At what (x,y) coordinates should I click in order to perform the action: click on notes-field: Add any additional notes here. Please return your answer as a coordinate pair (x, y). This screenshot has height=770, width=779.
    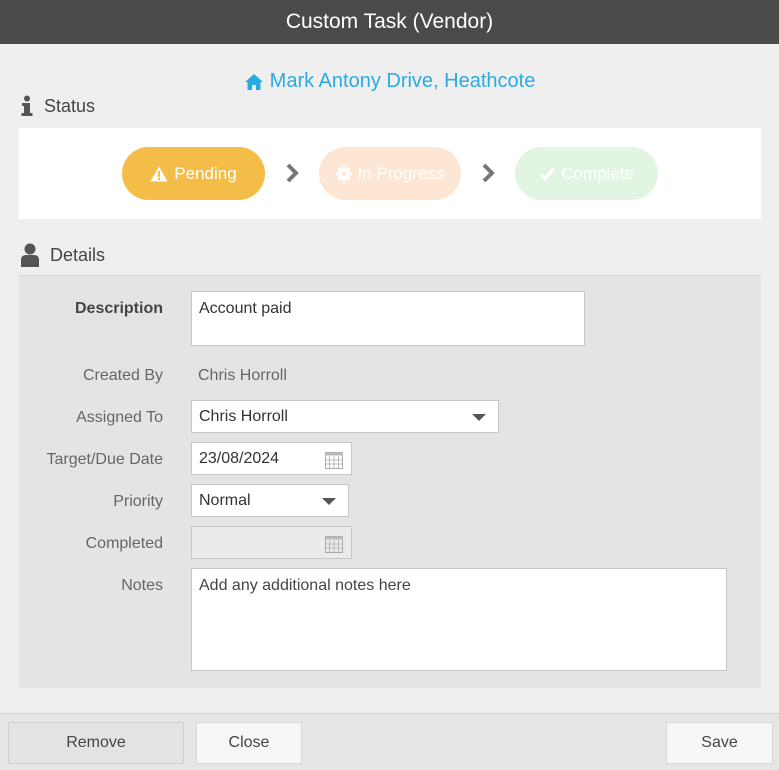
    Looking at the image, I should click on (459, 619).